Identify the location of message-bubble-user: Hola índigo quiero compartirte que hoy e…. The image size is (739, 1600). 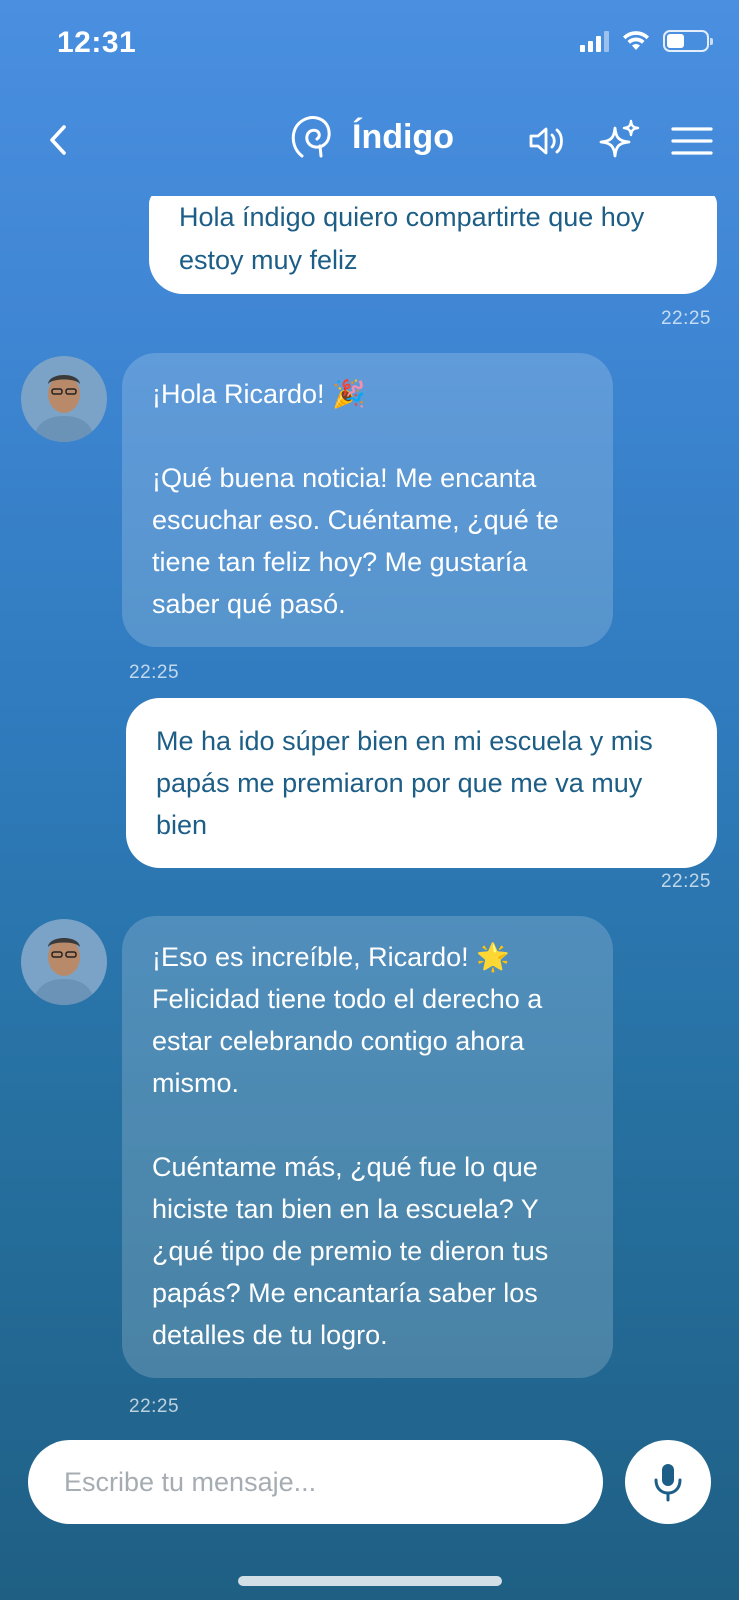
(433, 245).